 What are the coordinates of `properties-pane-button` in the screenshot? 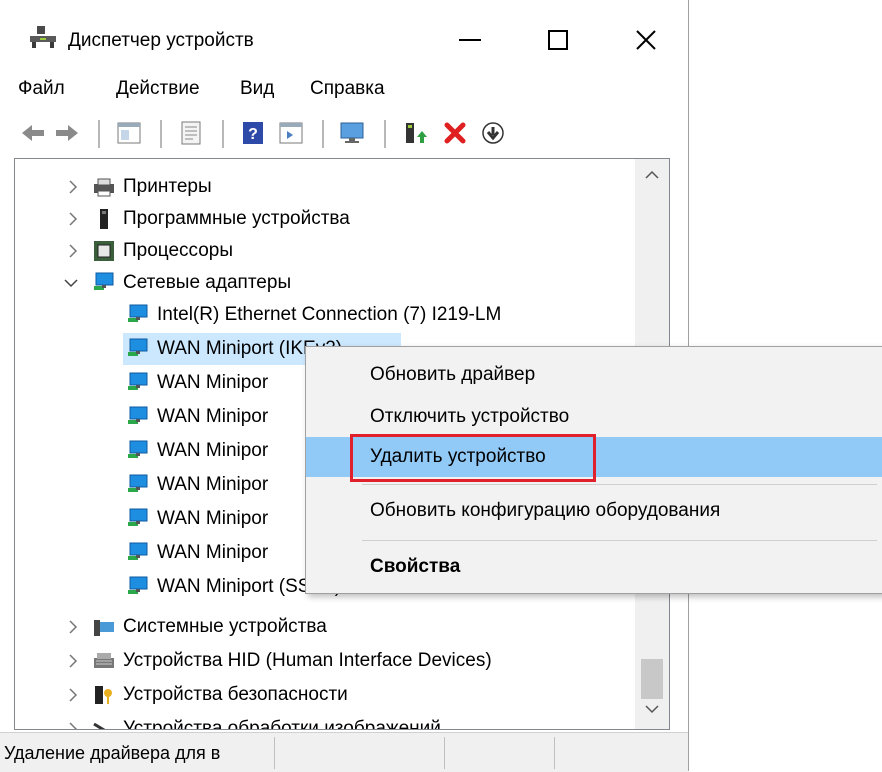 It's located at (129, 133).